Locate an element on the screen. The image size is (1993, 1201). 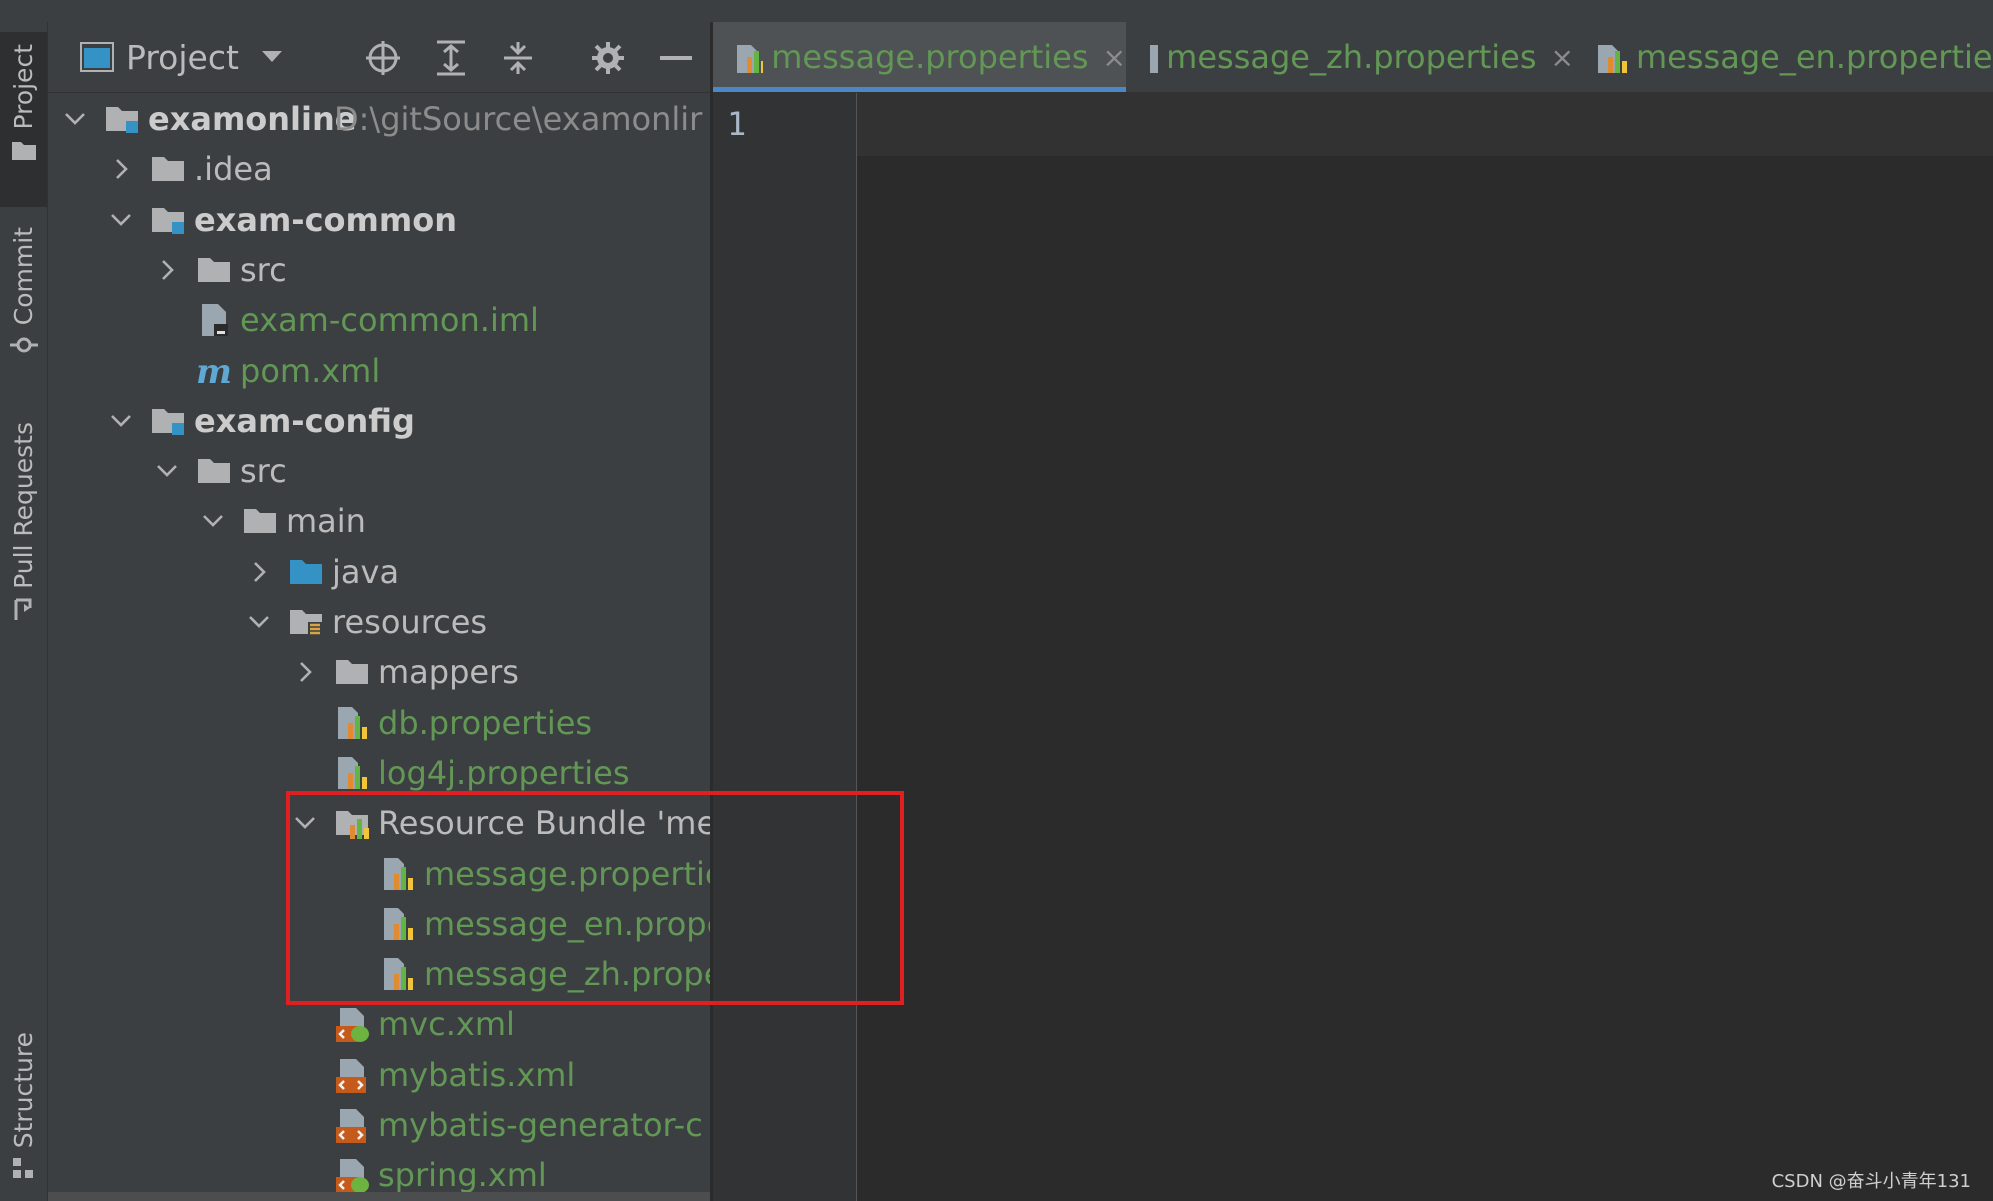
tree-item: mappers is located at coordinates (379, 672).